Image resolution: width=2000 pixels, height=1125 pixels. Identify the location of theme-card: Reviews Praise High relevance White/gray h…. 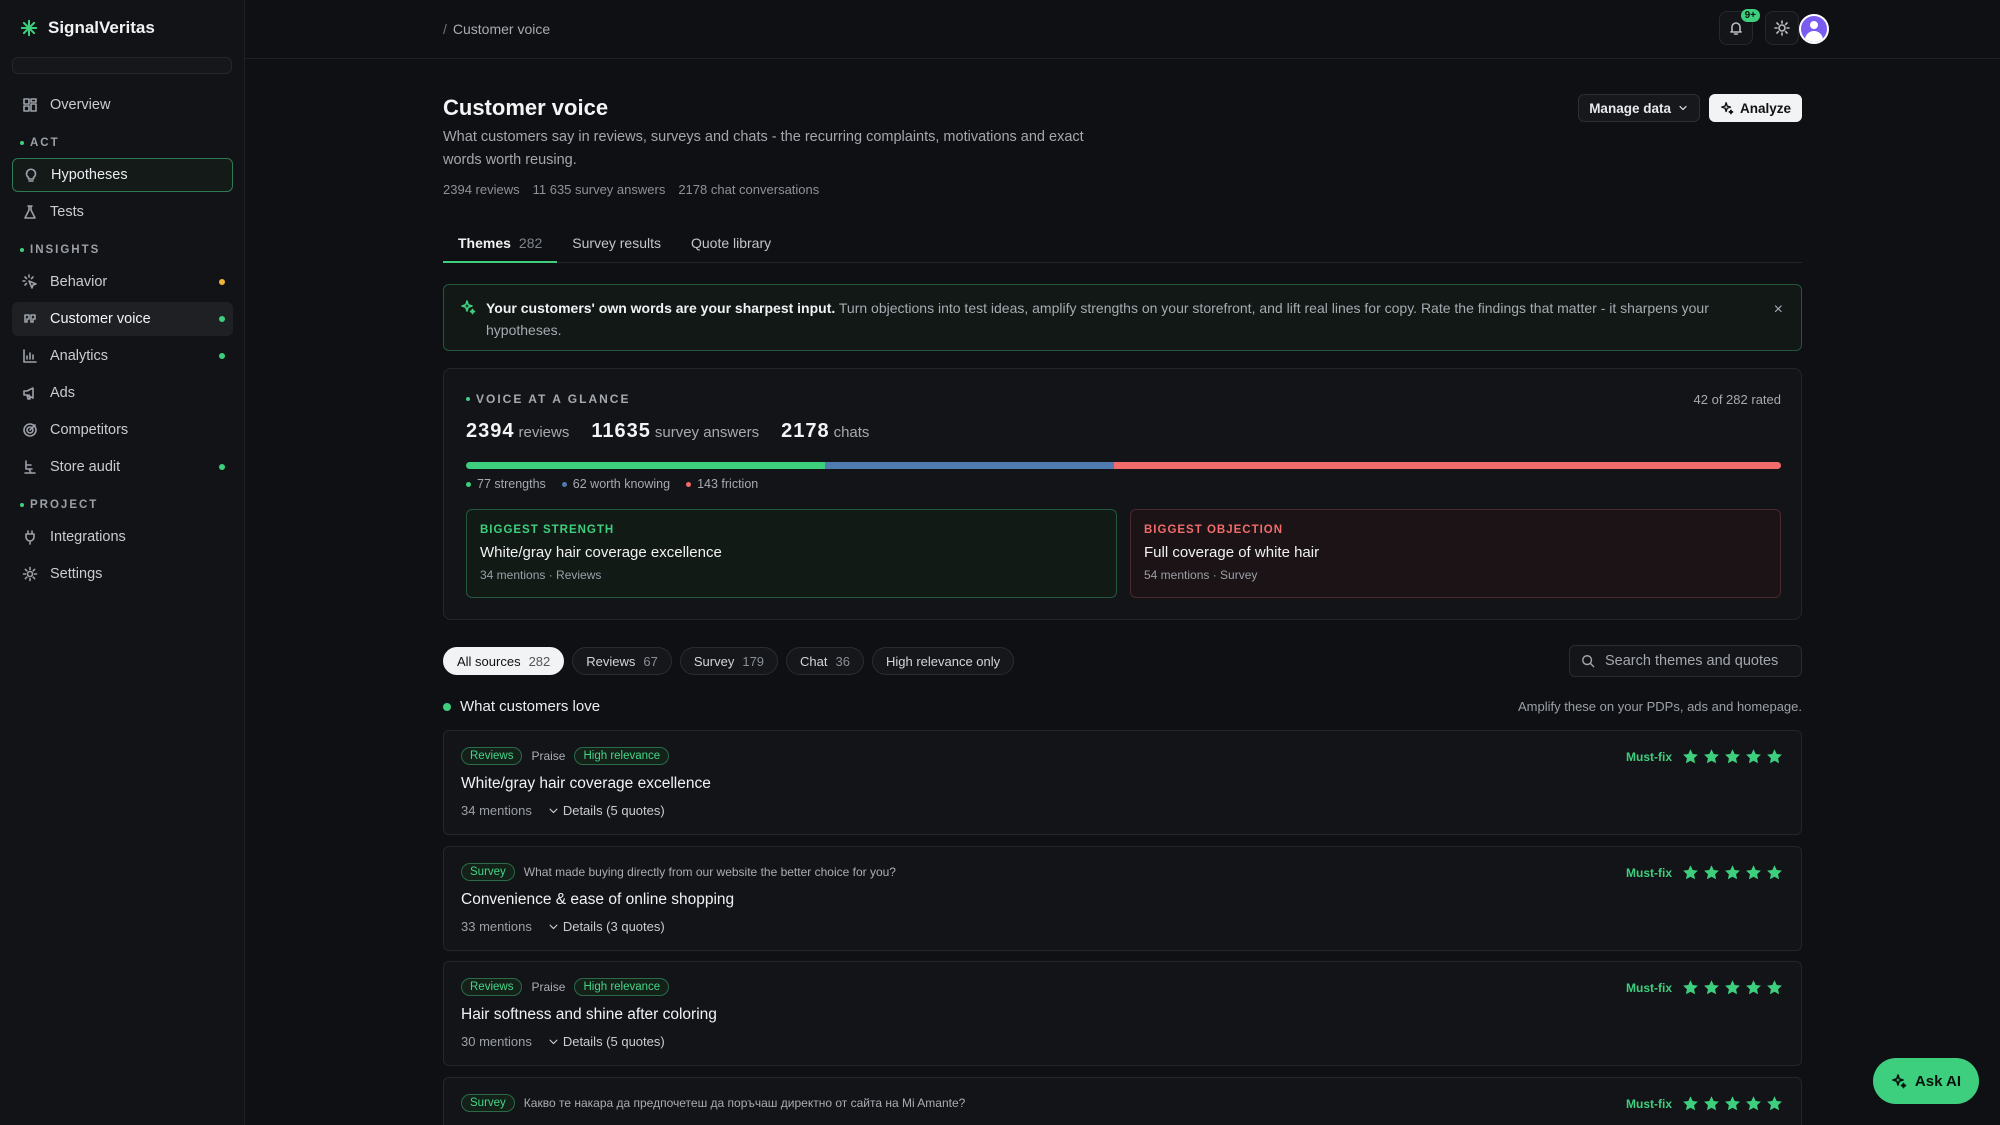
(1122, 782).